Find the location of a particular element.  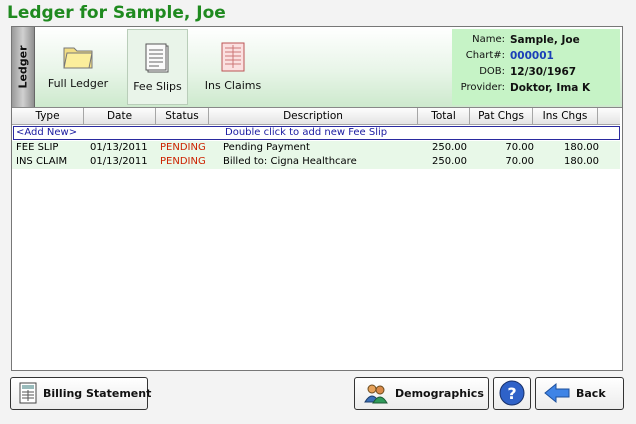

row-description: Billed to: Cigna Healthcare is located at coordinates (290, 161).